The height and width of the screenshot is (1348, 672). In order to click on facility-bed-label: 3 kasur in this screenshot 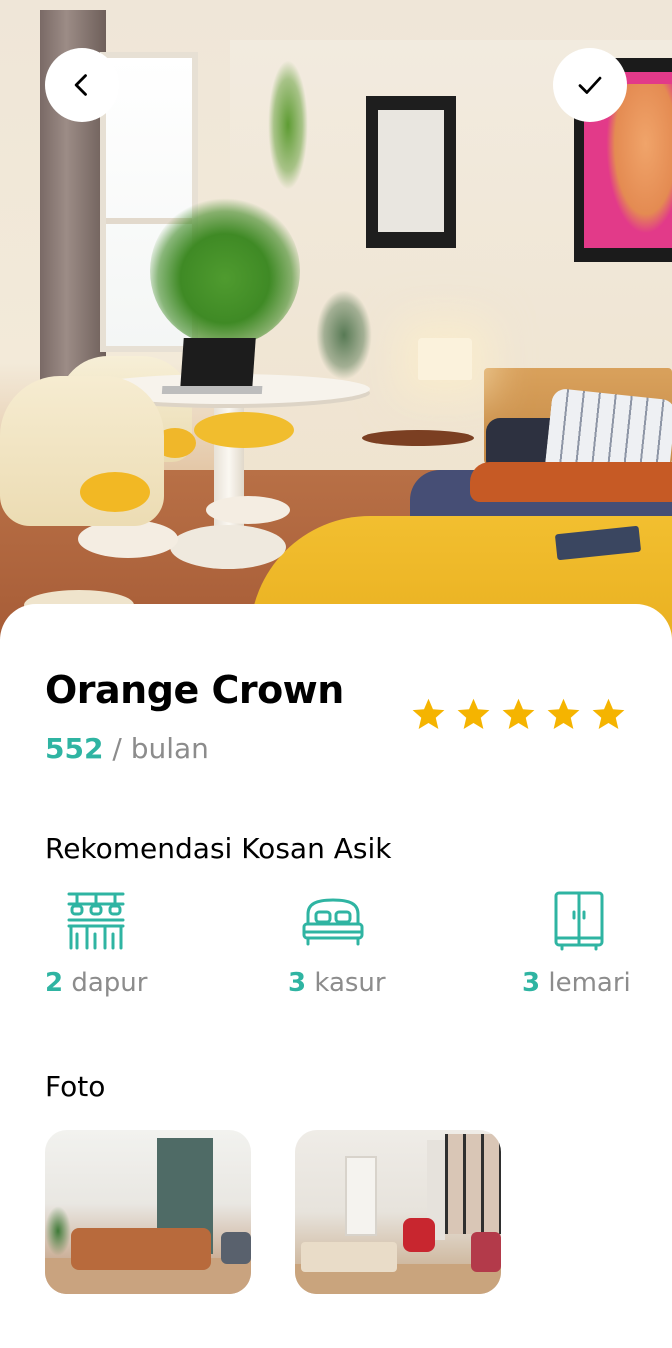, I will do `click(337, 983)`.